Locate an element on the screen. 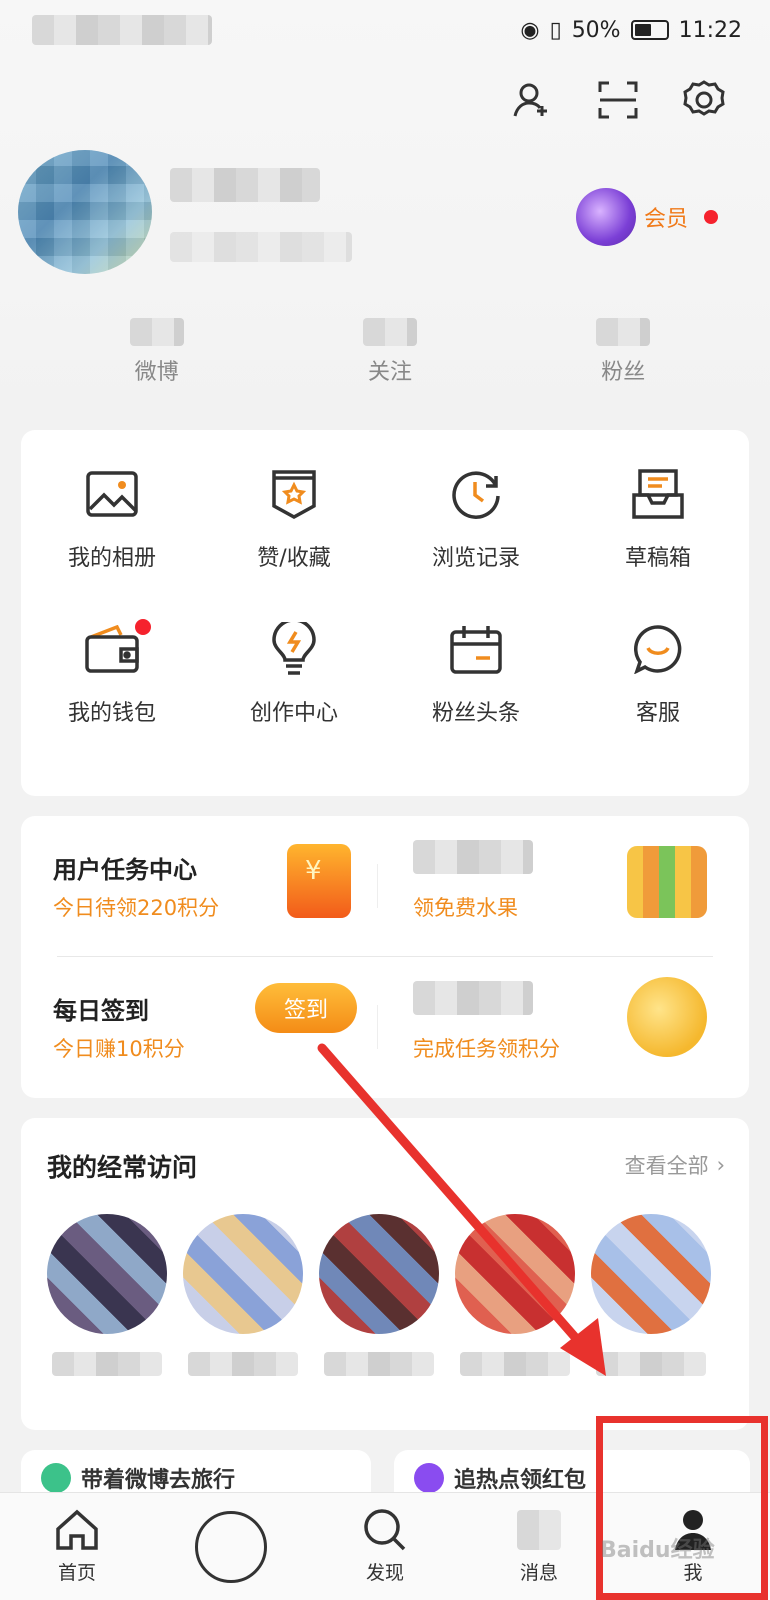 This screenshot has height=1600, width=770. stat-following: 关注 is located at coordinates (390, 352).